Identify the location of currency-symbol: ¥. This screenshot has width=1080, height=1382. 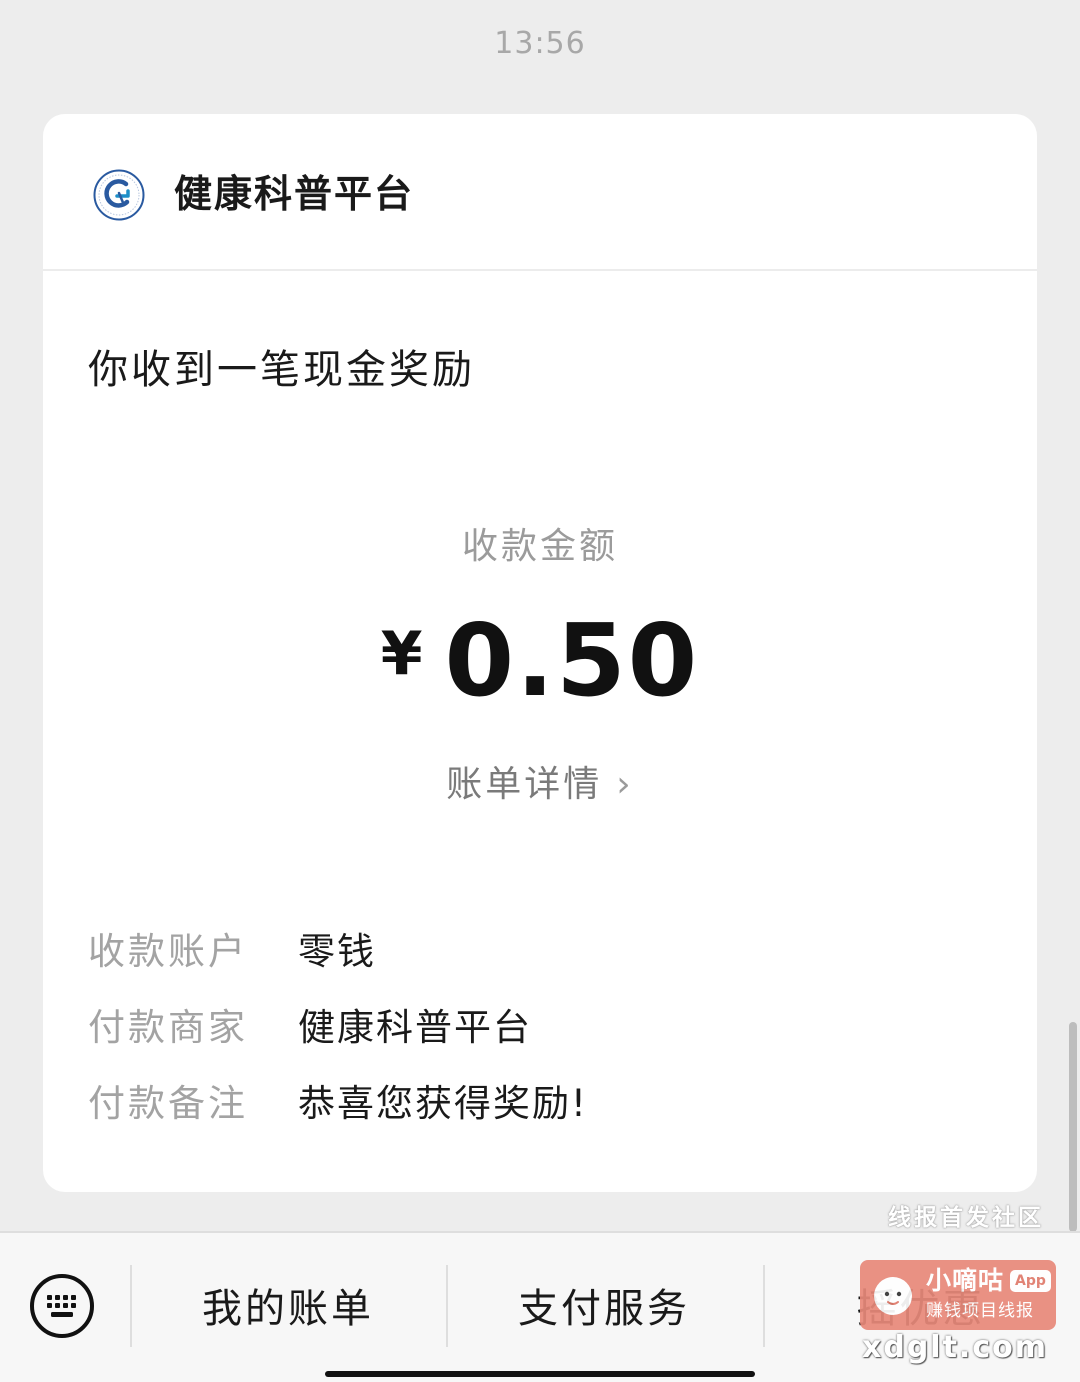
(401, 654).